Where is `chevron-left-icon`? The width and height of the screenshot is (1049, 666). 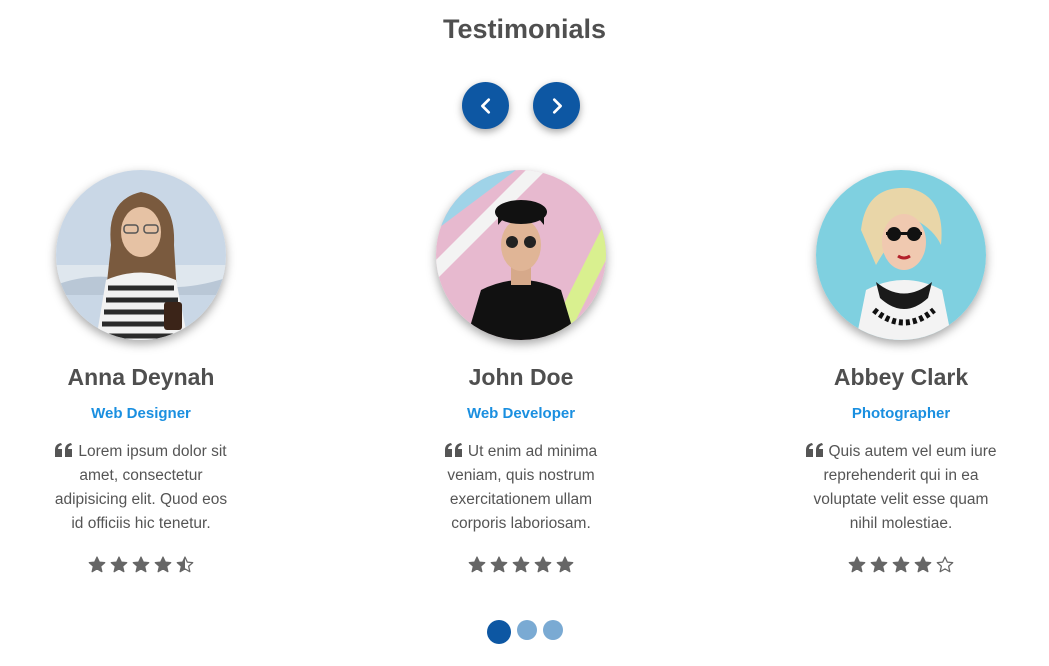 chevron-left-icon is located at coordinates (485, 105).